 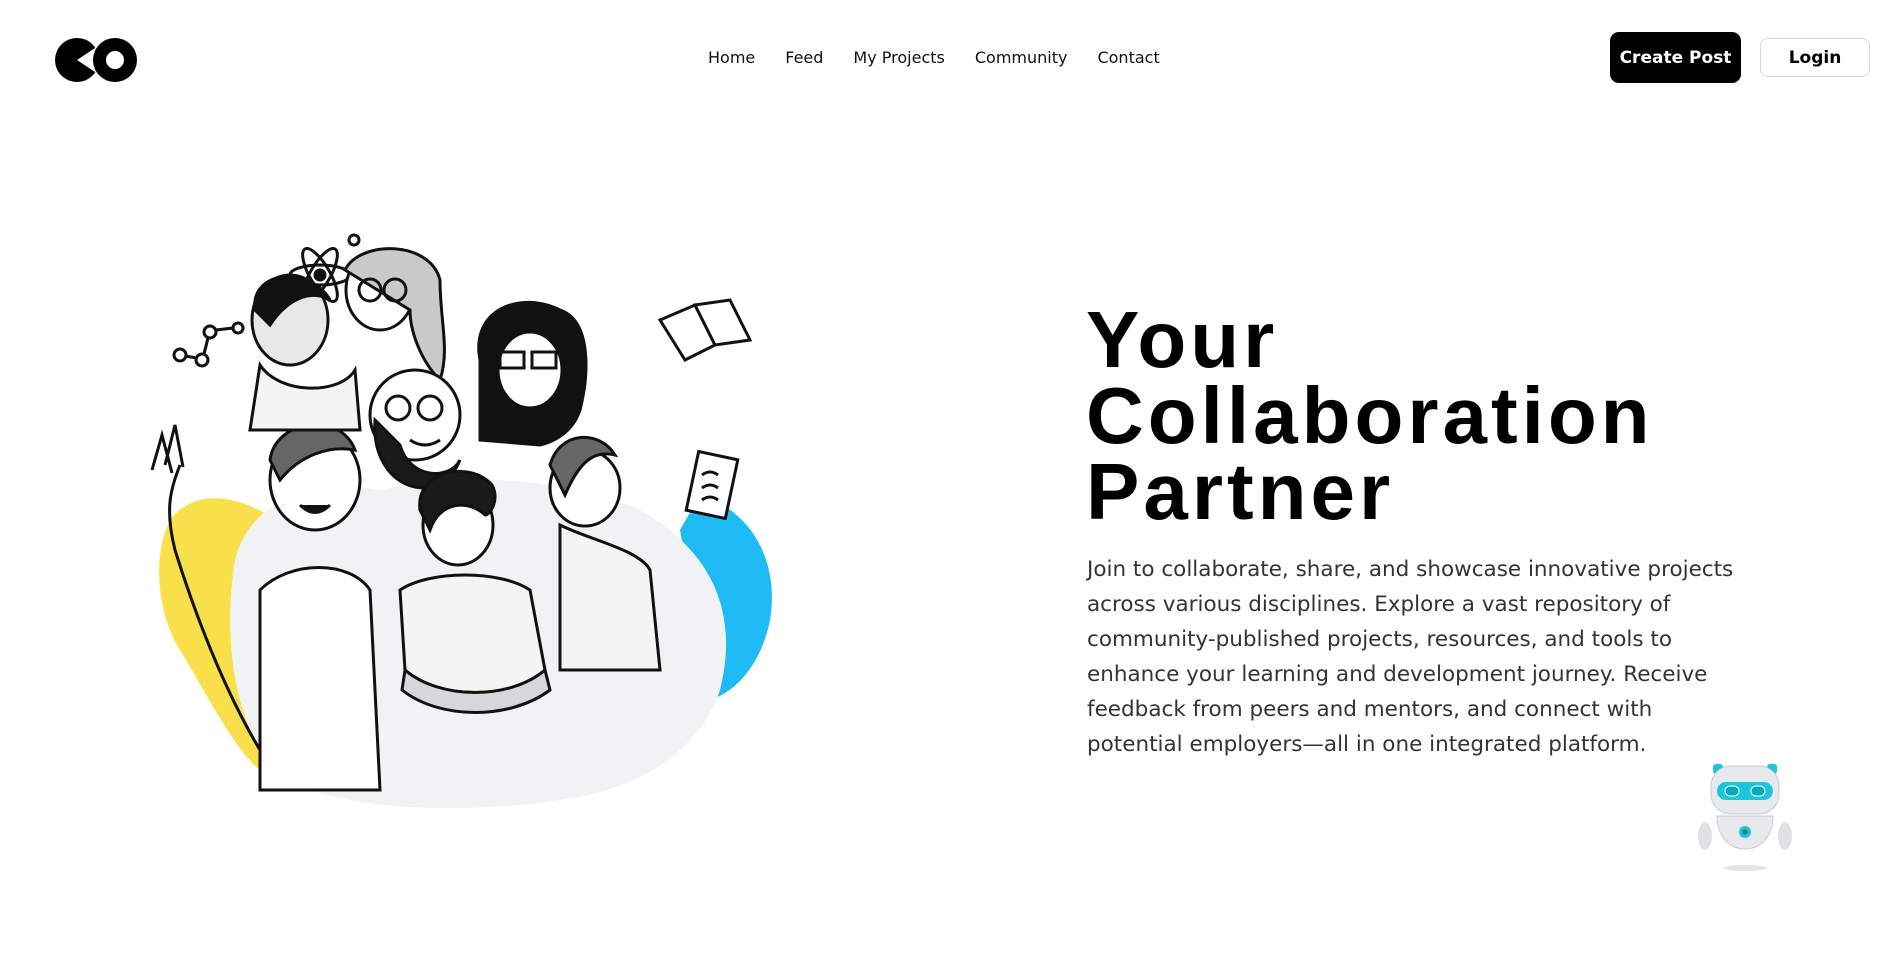 I want to click on hero-title-line: Partner, so click(x=1240, y=491).